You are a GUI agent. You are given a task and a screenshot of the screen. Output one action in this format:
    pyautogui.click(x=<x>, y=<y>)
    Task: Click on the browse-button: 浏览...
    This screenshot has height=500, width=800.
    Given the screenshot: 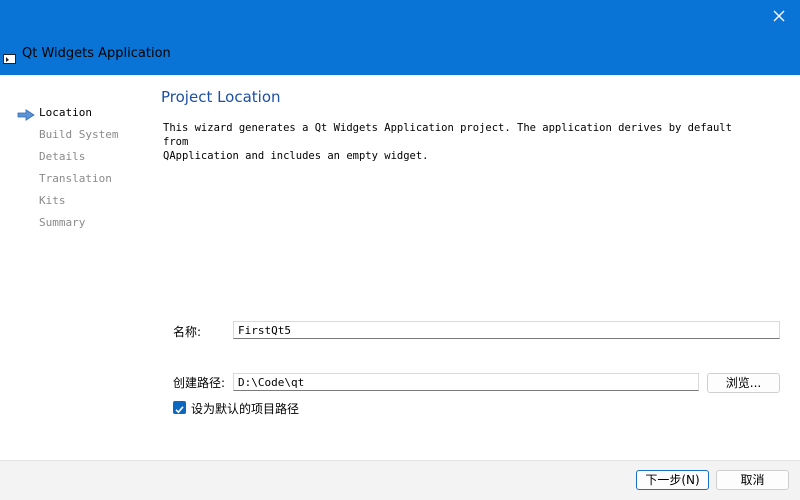 What is the action you would take?
    pyautogui.click(x=743, y=383)
    